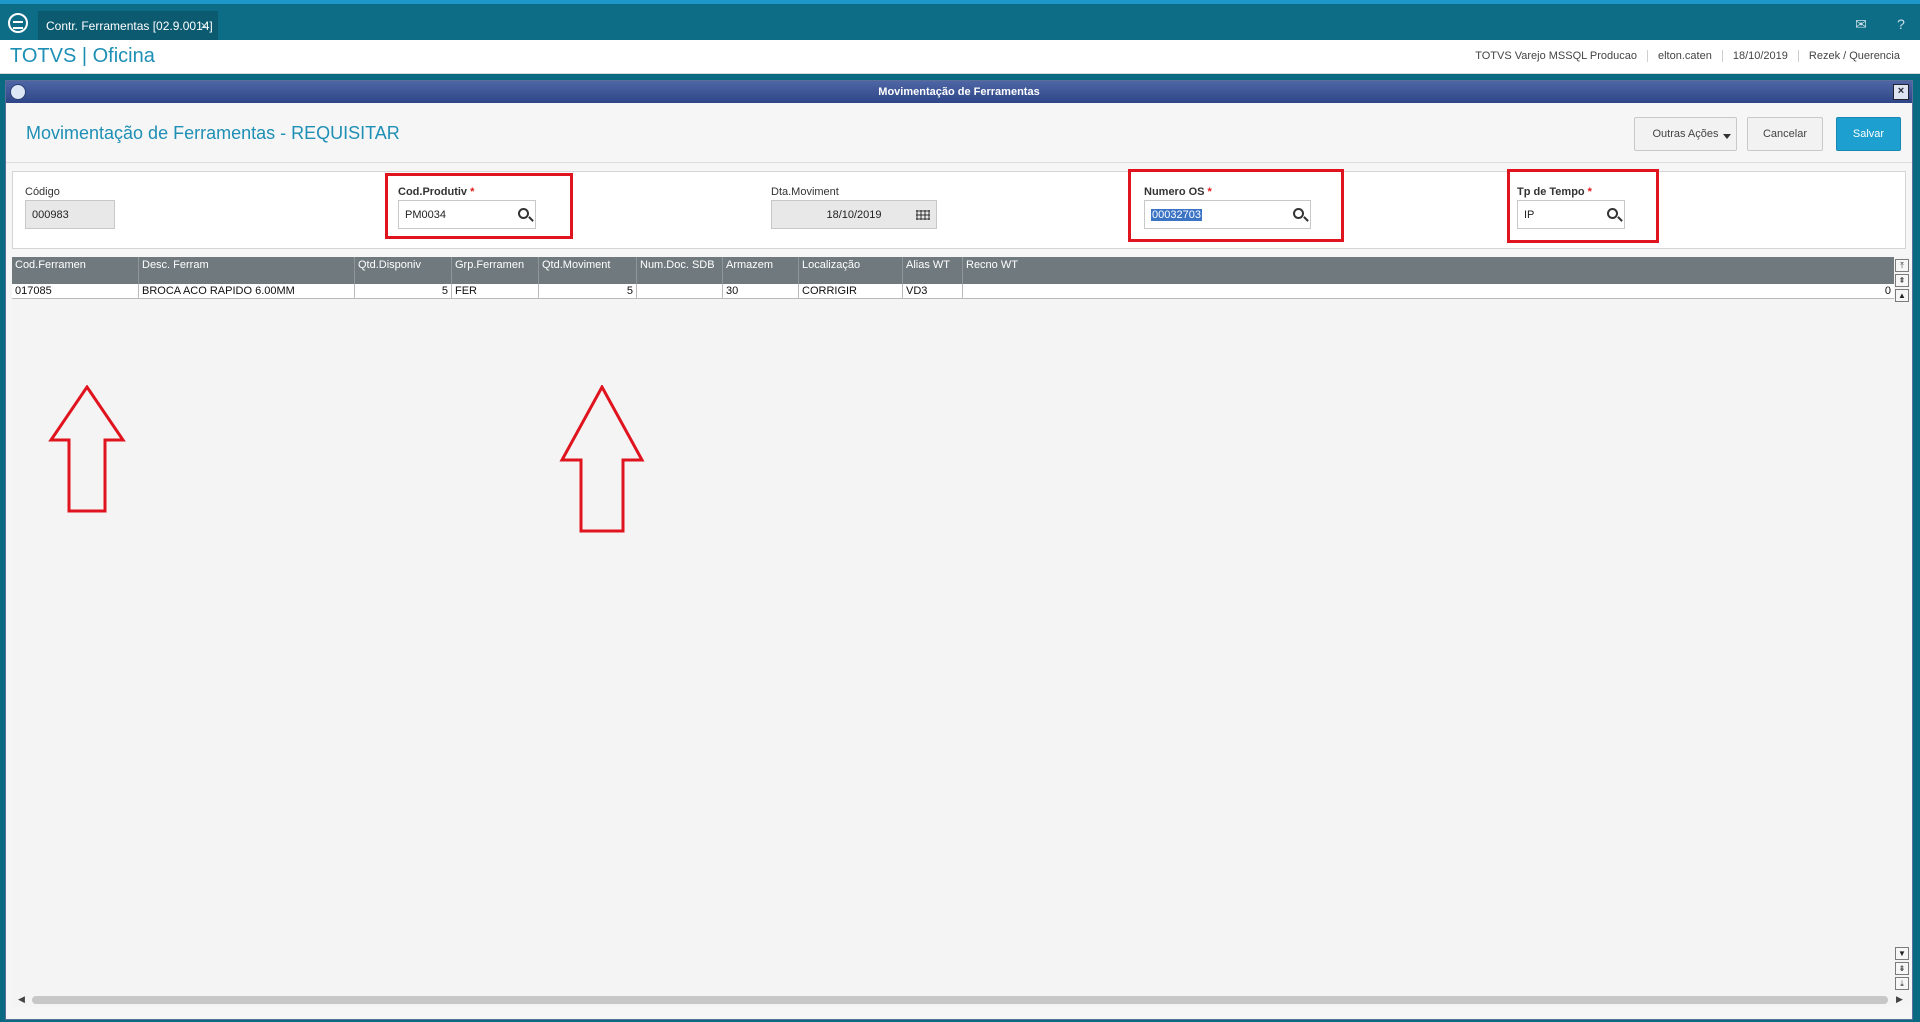 The width and height of the screenshot is (1920, 1022). Describe the element at coordinates (805, 192) in the screenshot. I see `dta-moviment-label: Dta.Moviment` at that location.